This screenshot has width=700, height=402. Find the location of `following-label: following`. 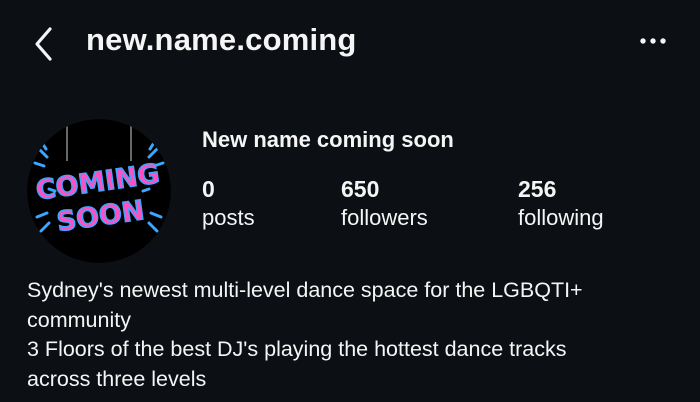

following-label: following is located at coordinates (561, 217).